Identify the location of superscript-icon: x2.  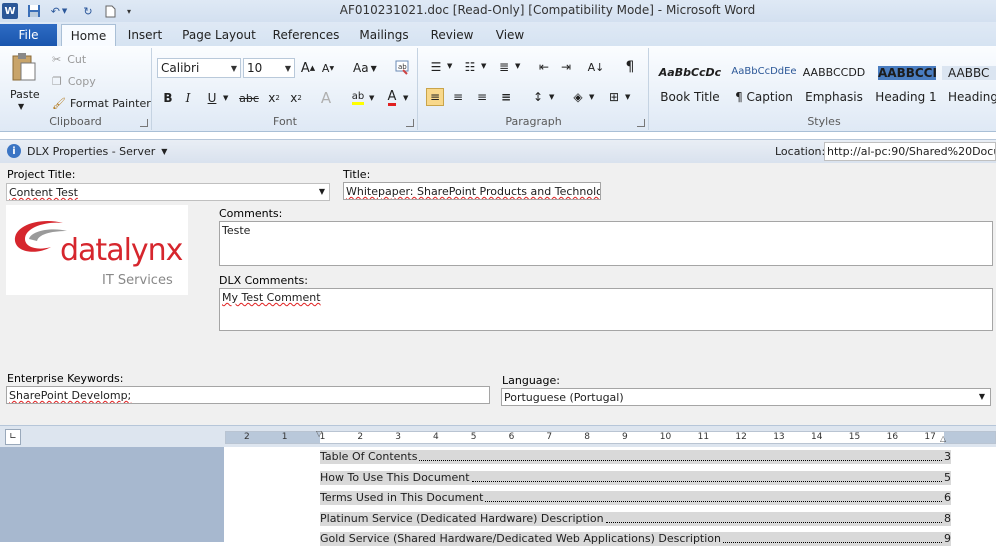
(296, 98).